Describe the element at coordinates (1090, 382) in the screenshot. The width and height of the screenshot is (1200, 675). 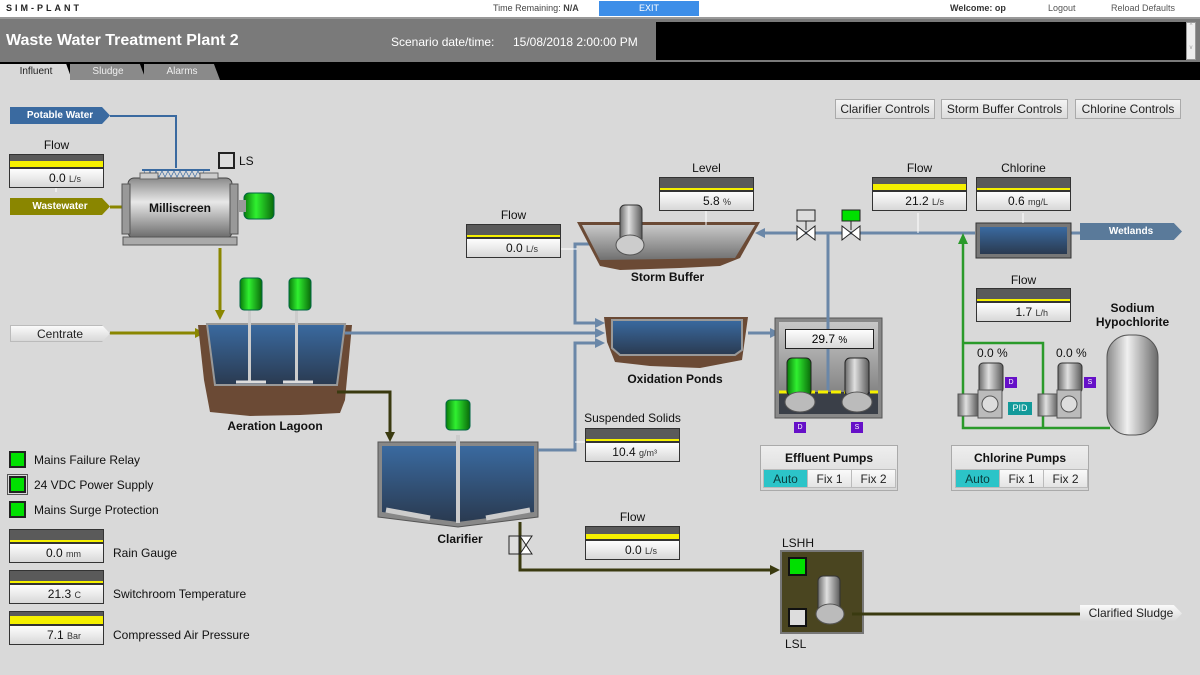
I see `chlorine-standby-badge: S` at that location.